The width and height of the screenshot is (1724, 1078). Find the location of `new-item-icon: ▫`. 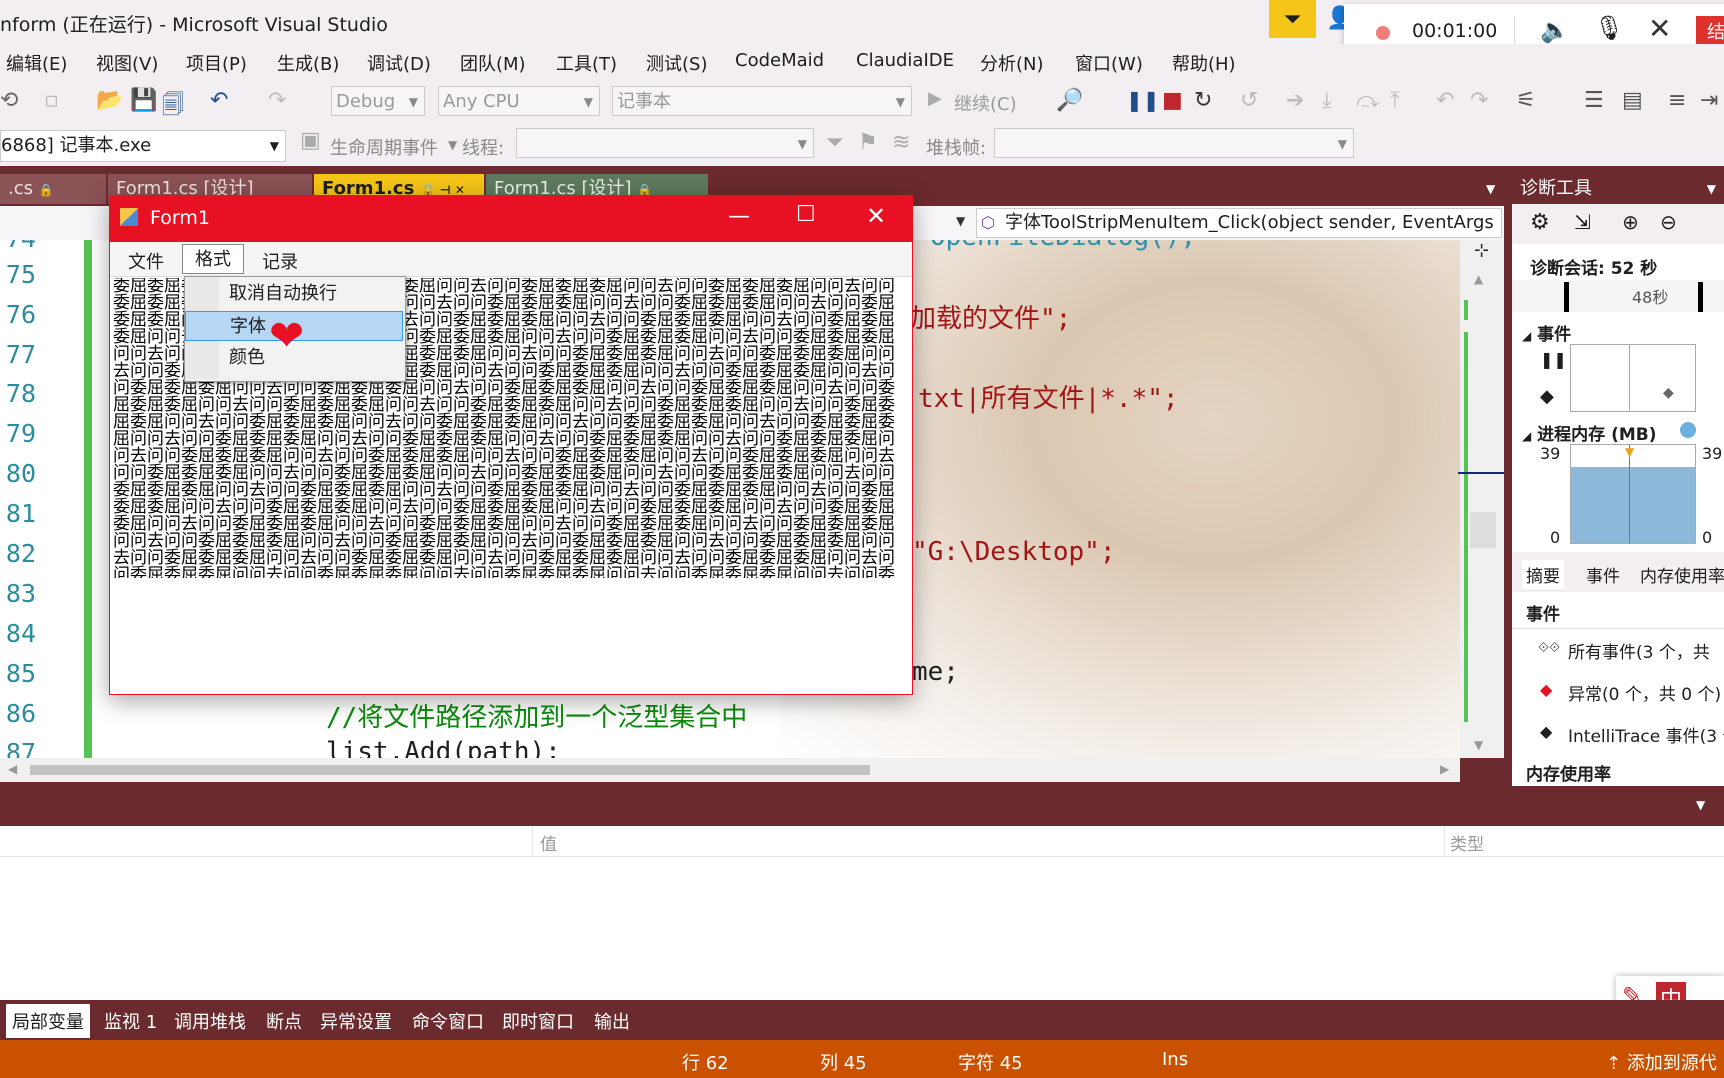

new-item-icon: ▫ is located at coordinates (51, 100).